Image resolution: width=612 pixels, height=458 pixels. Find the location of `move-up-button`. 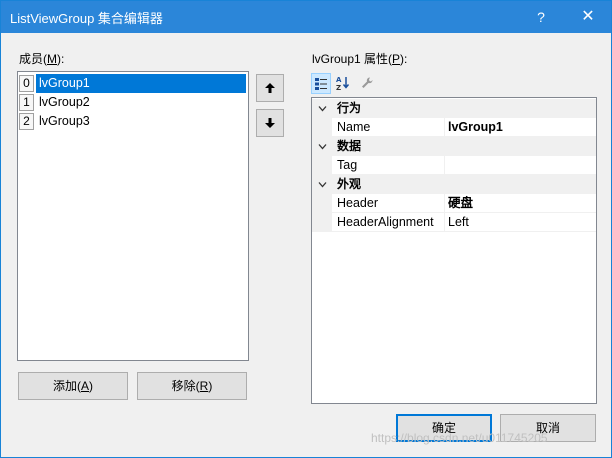

move-up-button is located at coordinates (270, 88).